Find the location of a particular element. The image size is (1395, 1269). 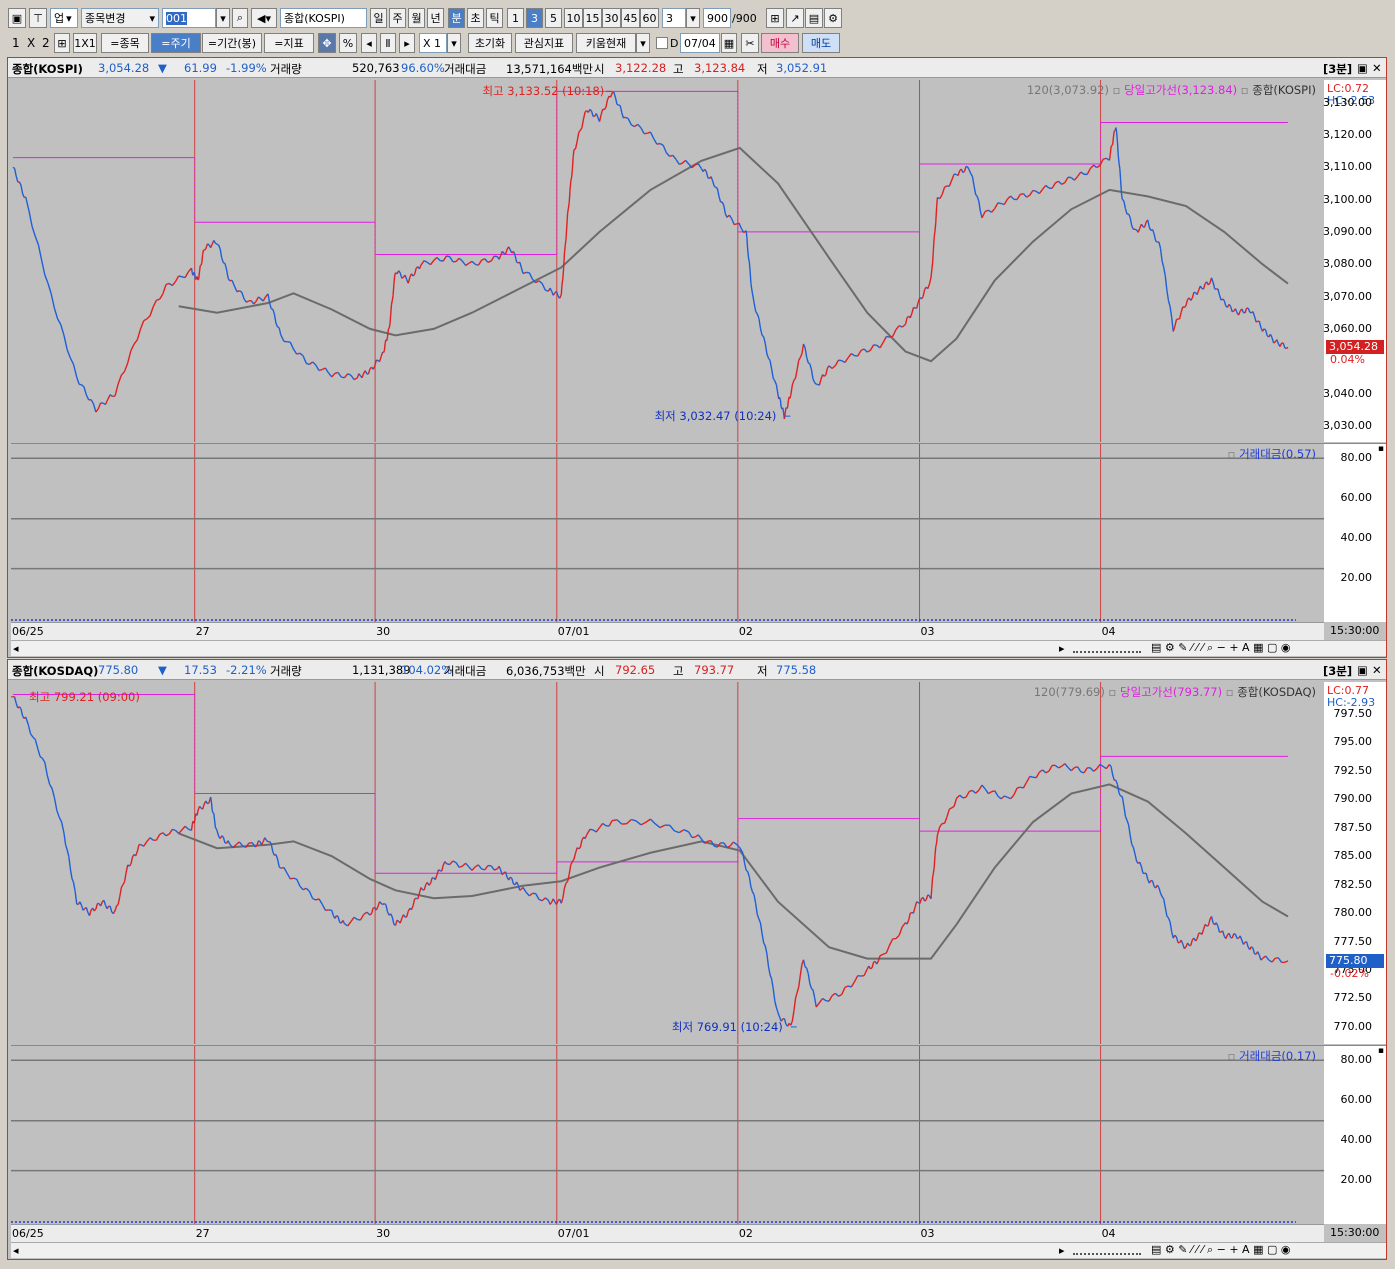

buy-button: 매수 is located at coordinates (780, 43).